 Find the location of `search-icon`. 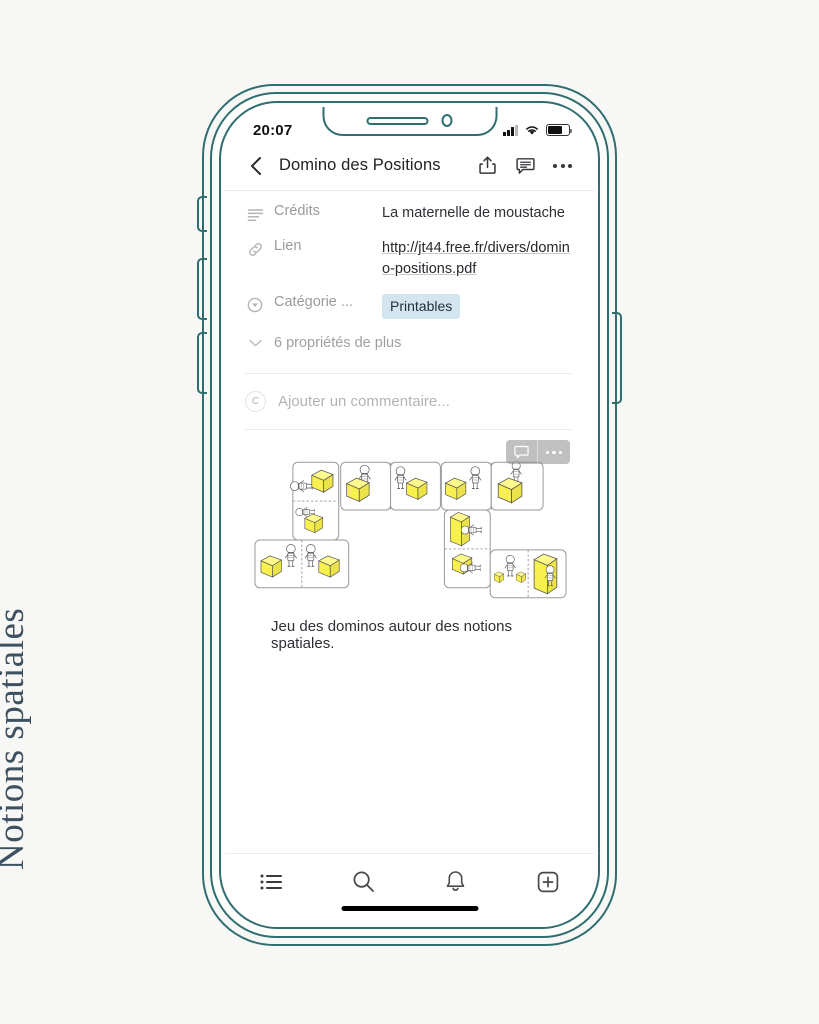

search-icon is located at coordinates (363, 881).